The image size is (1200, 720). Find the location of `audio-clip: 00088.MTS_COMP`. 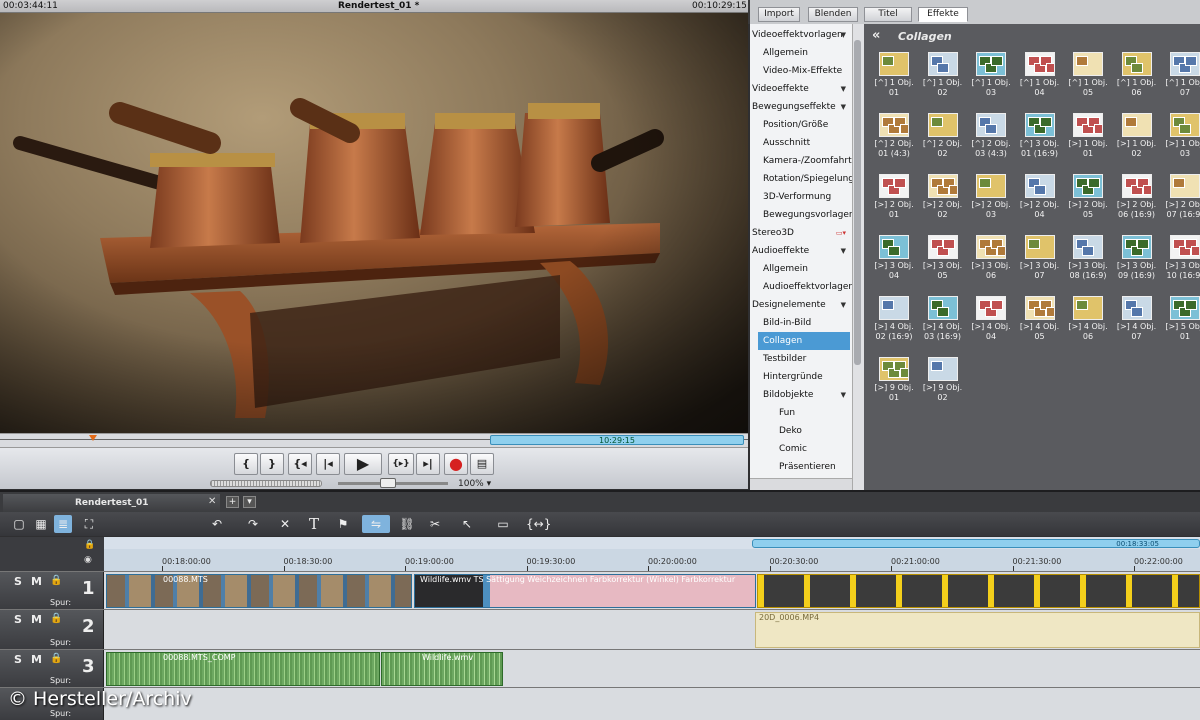

audio-clip: 00088.MTS_COMP is located at coordinates (243, 669).